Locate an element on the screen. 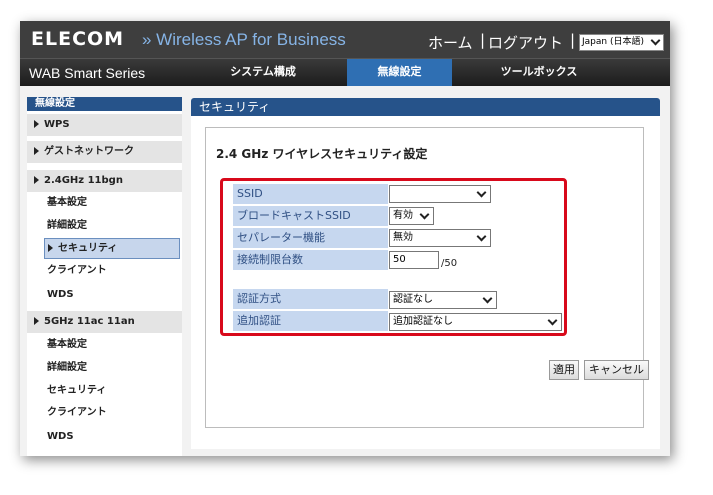 This screenshot has height=495, width=713. max-clients-unit: /50 is located at coordinates (449, 263).